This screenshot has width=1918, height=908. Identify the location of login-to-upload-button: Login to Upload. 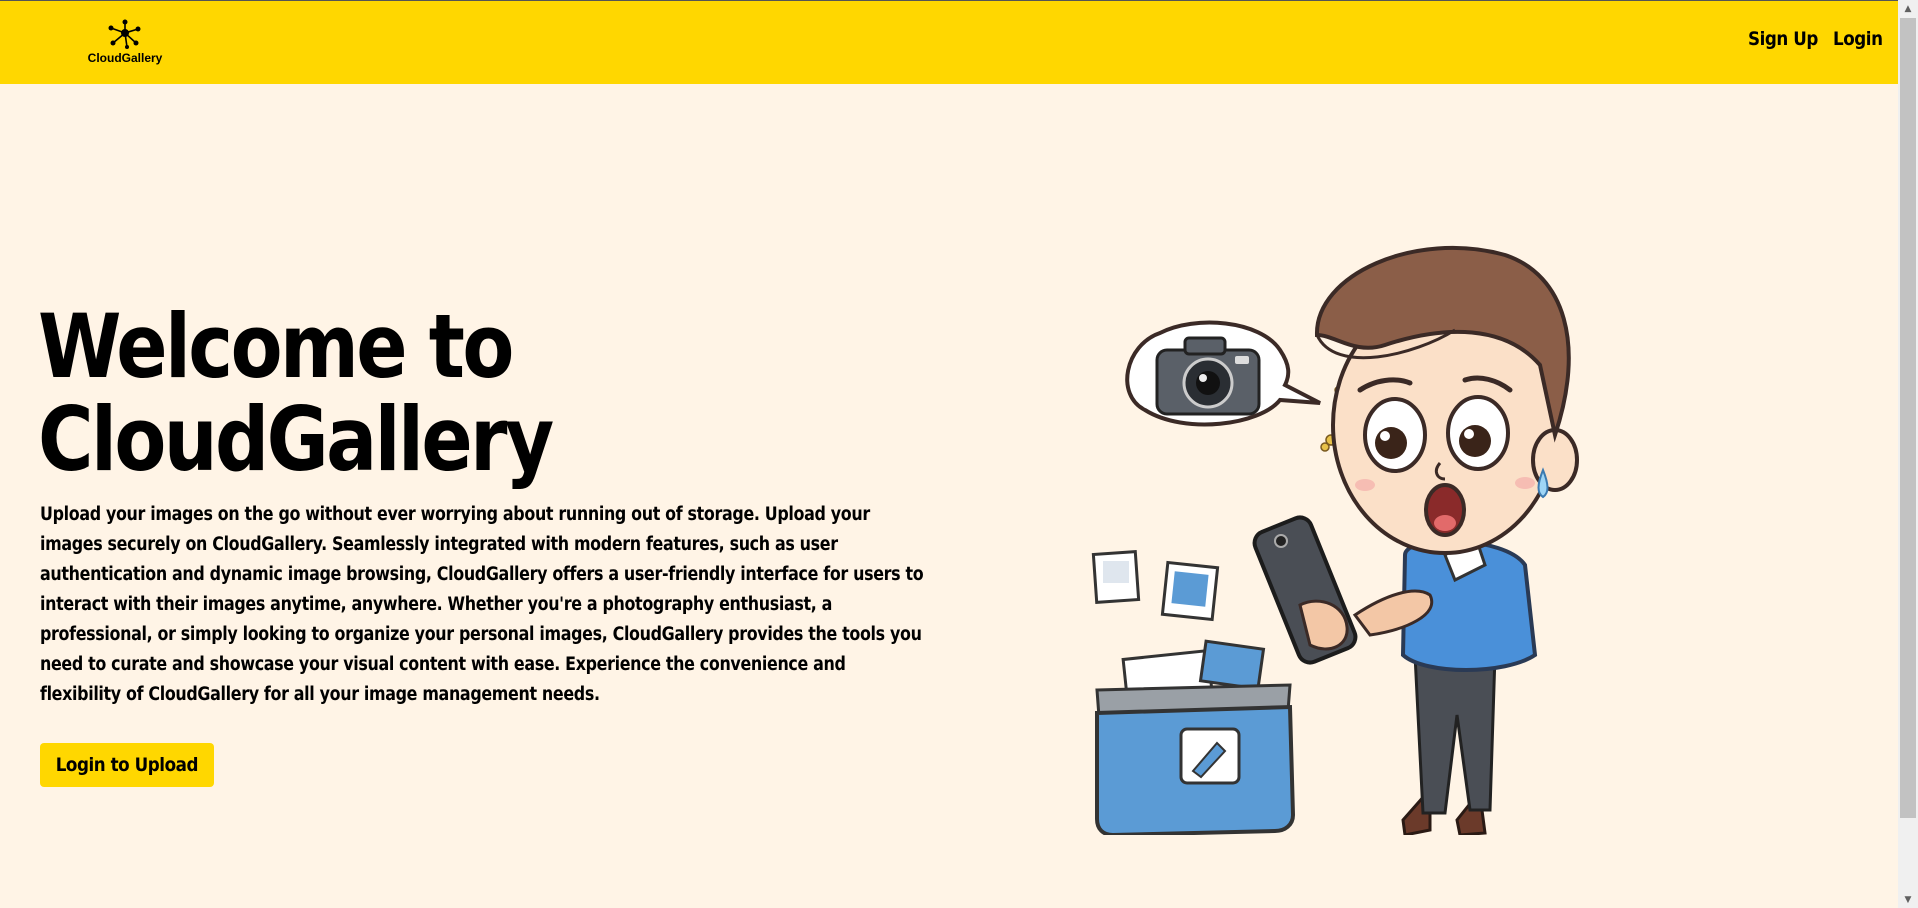
(127, 765).